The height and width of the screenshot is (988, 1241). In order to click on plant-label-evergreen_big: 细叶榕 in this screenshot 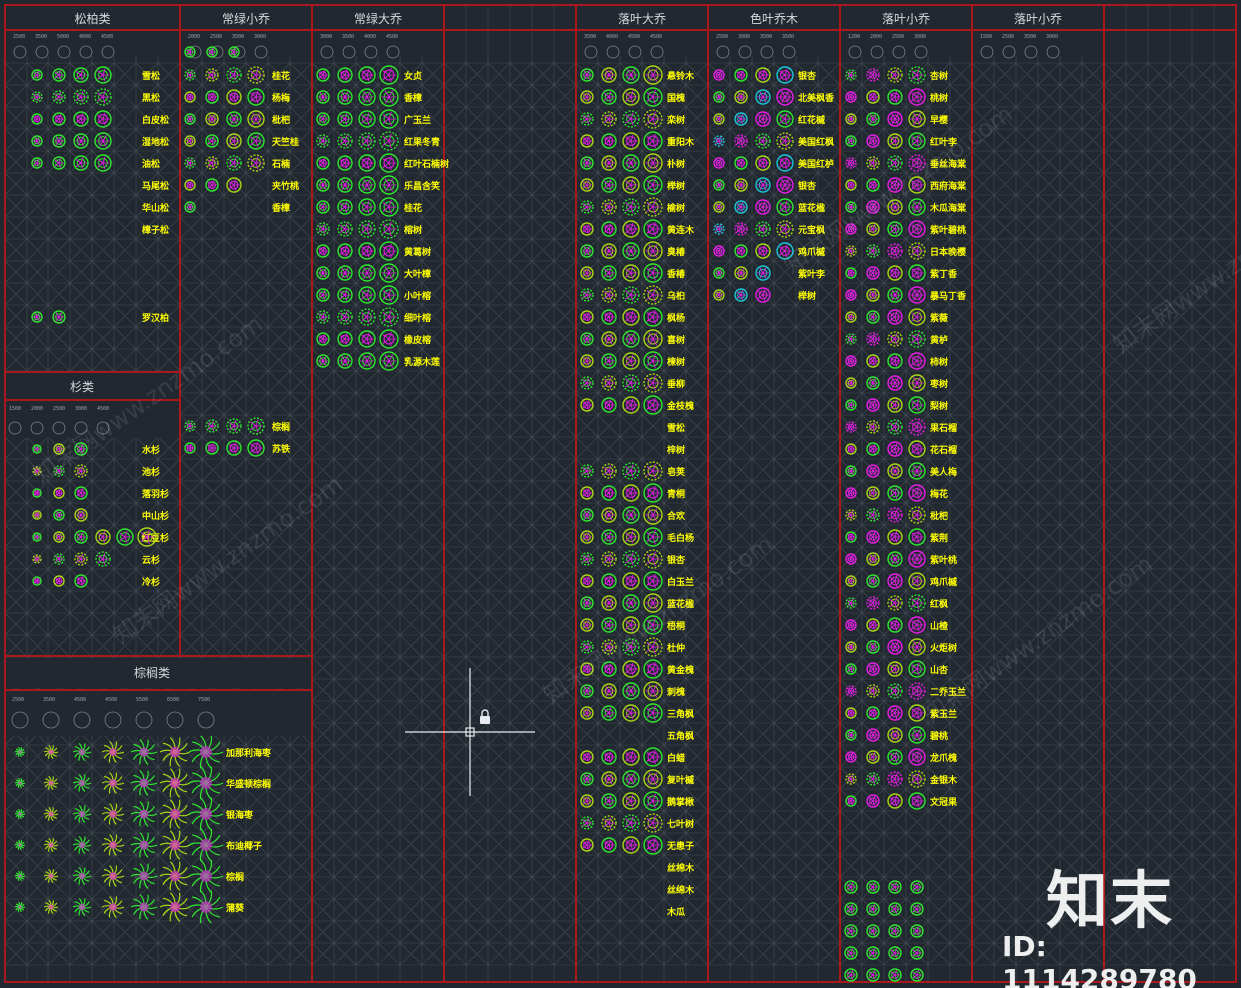, I will do `click(418, 318)`.